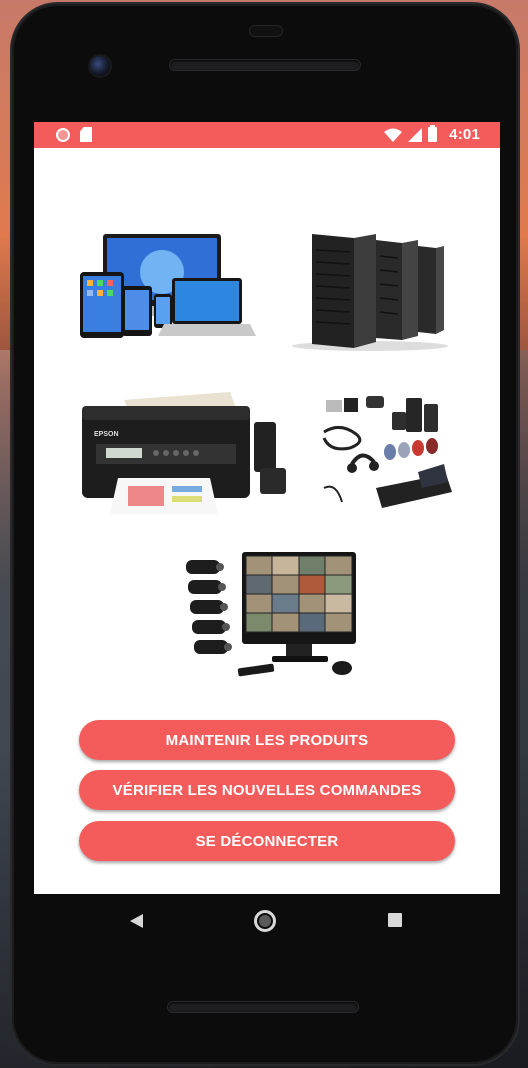  I want to click on logout-button: SE DÉCONNECTER, so click(267, 841).